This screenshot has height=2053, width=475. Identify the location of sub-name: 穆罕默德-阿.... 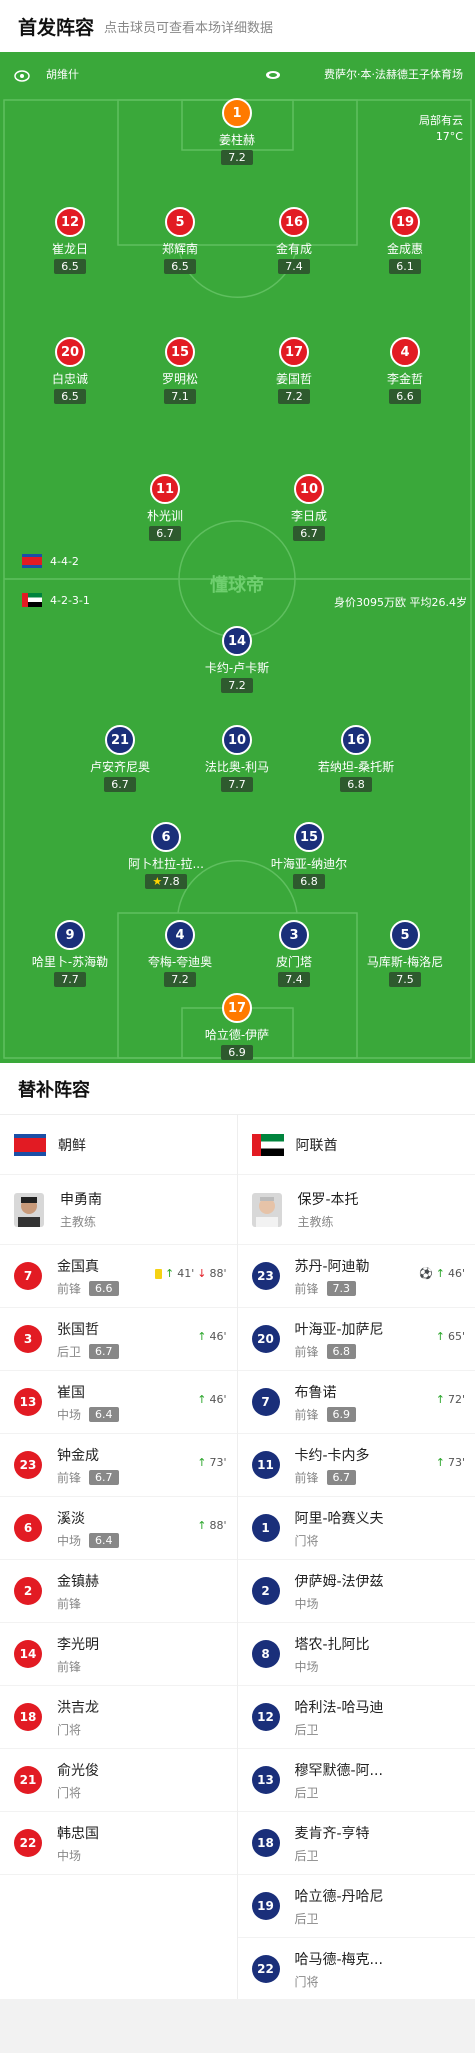
(338, 1770).